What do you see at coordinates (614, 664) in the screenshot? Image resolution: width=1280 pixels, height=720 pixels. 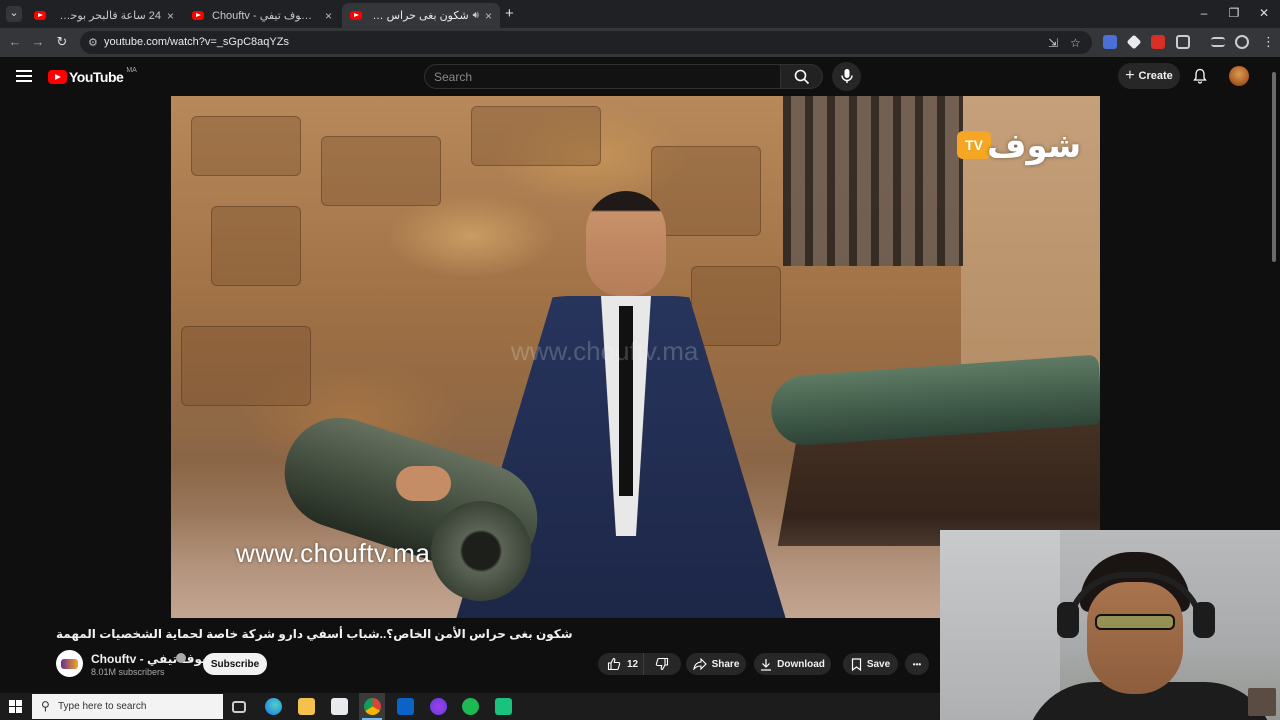 I see `thumbs-up-icon` at bounding box center [614, 664].